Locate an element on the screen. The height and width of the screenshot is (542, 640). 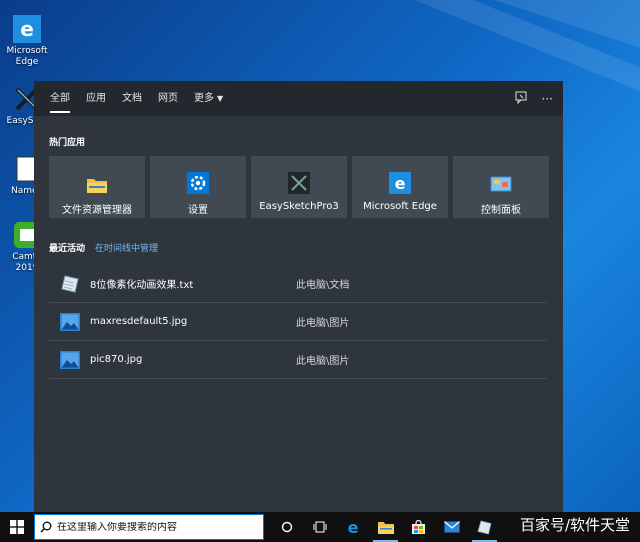
windows-logo-icon is located at coordinates (17, 527).